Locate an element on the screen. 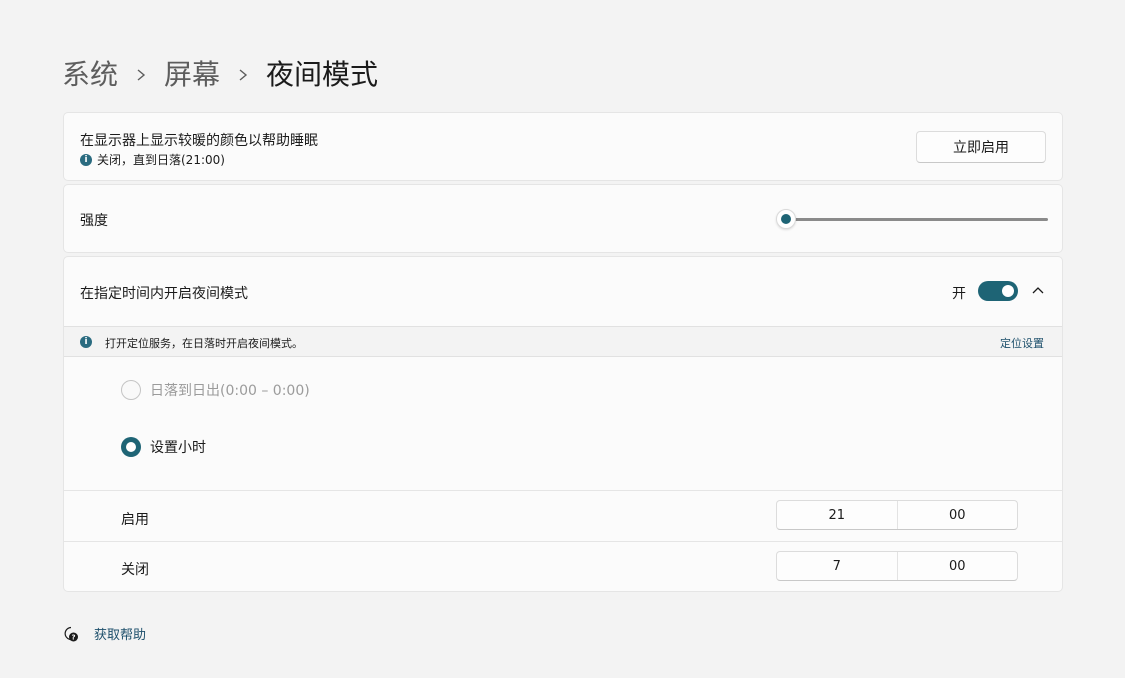 Image resolution: width=1125 pixels, height=678 pixels. night-light-status: i 关闭，直到日落(21:00) is located at coordinates (152, 159).